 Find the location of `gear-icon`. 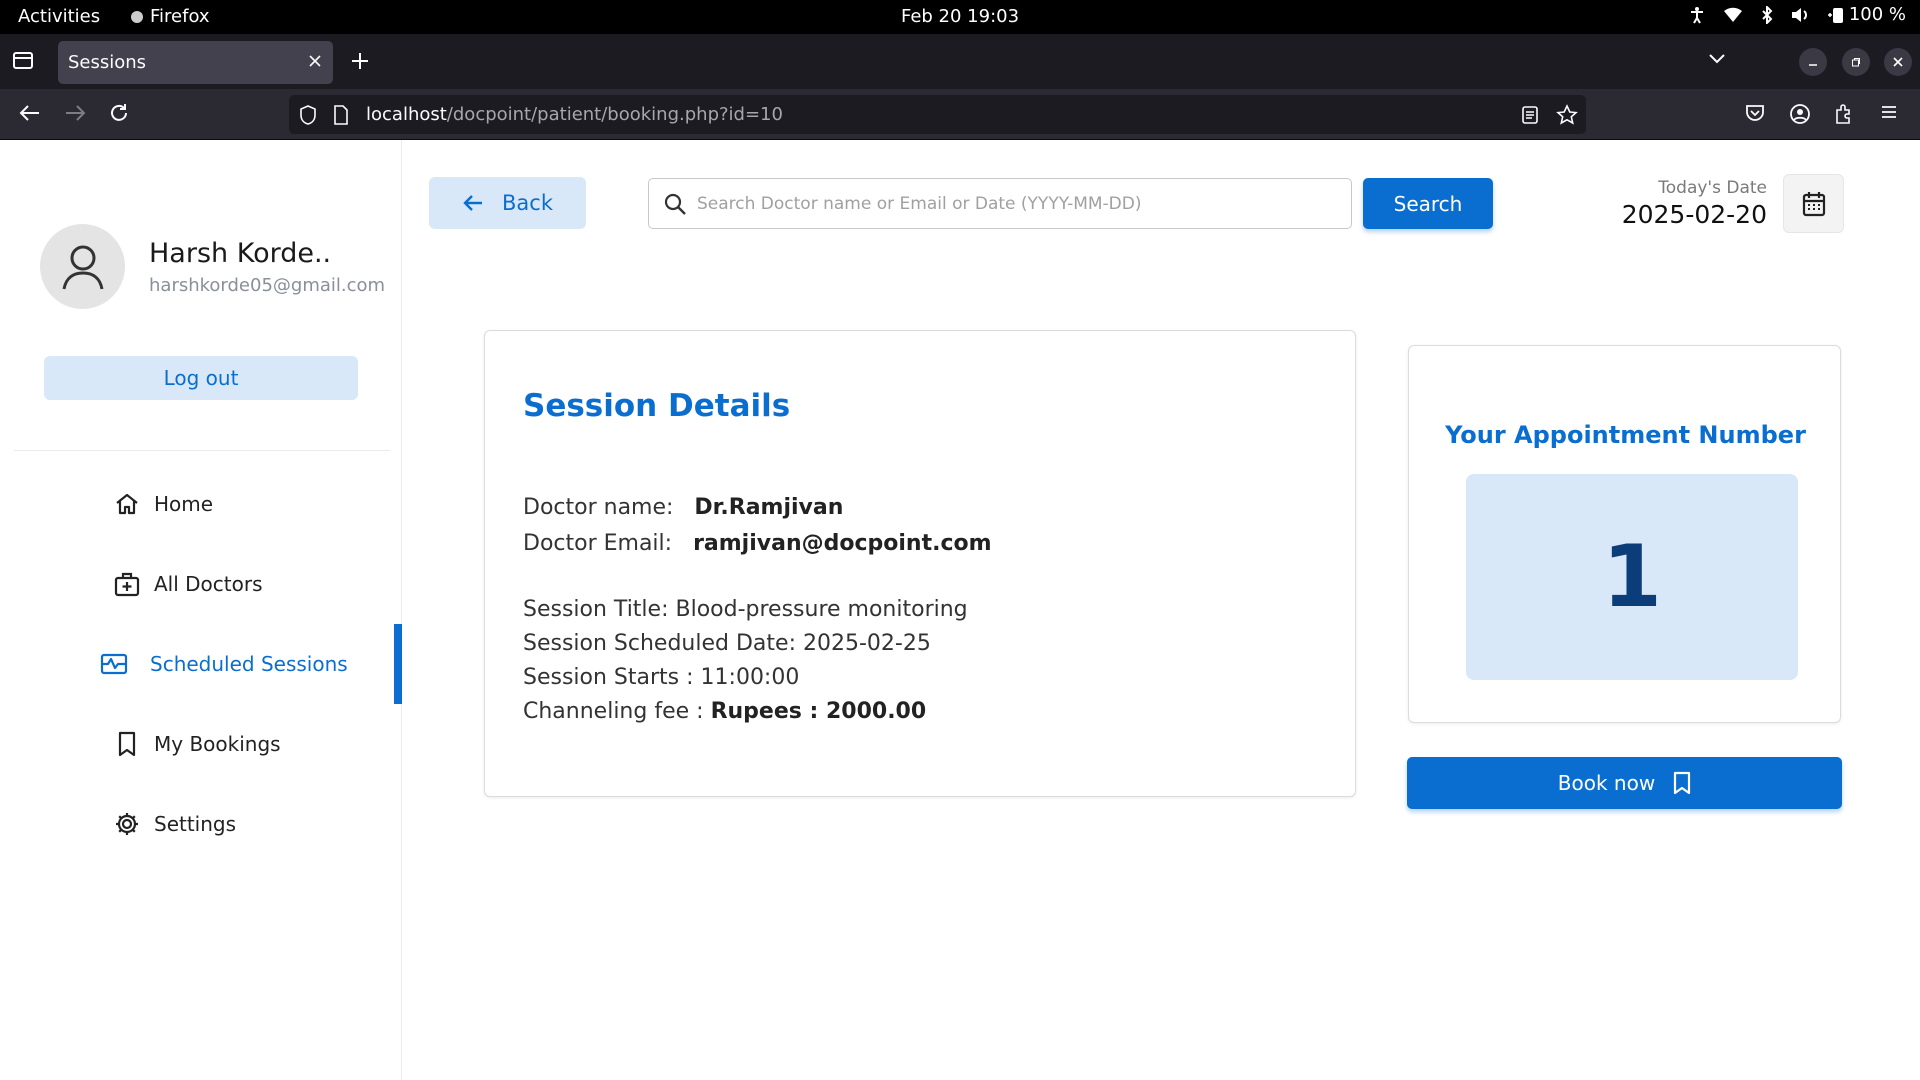

gear-icon is located at coordinates (127, 824).